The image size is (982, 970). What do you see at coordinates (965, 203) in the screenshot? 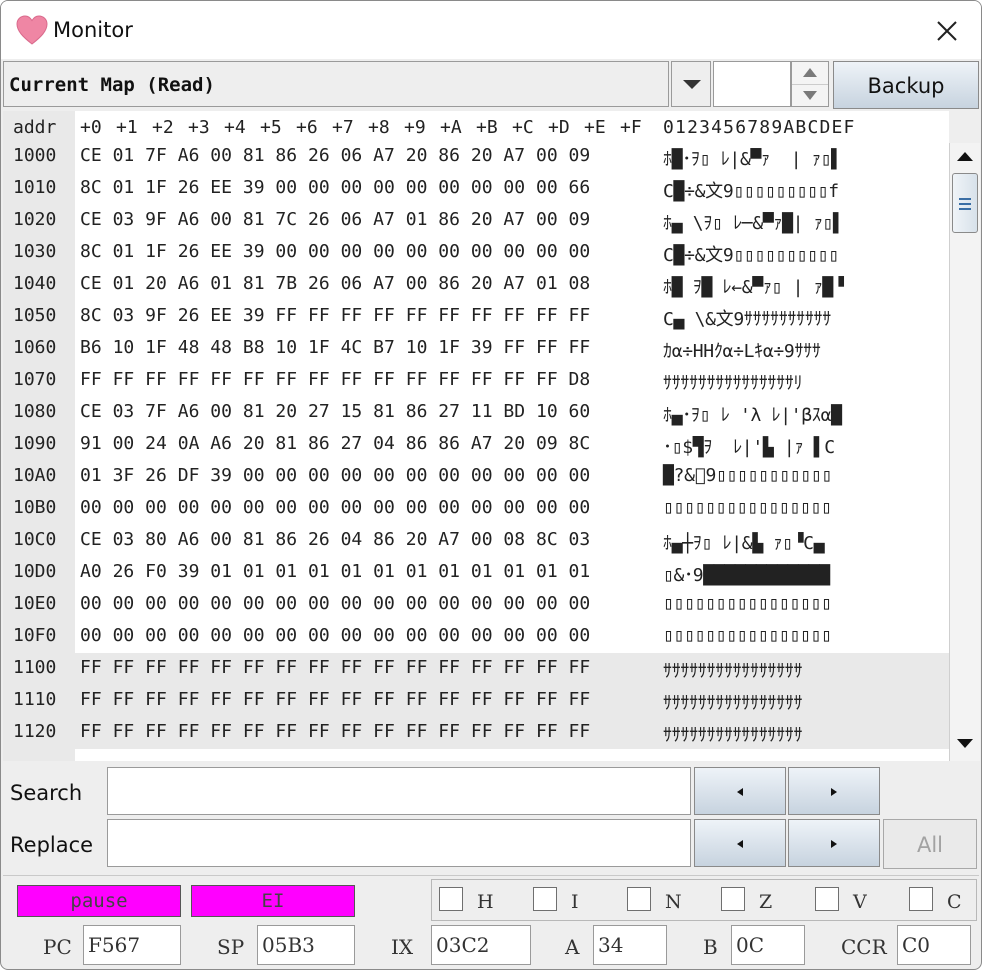
I see `scrollbar-thumb` at bounding box center [965, 203].